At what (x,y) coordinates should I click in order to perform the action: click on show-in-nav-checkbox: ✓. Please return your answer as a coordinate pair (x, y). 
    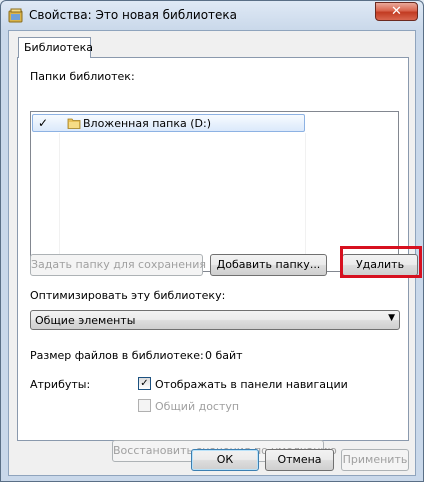
    Looking at the image, I should click on (144, 383).